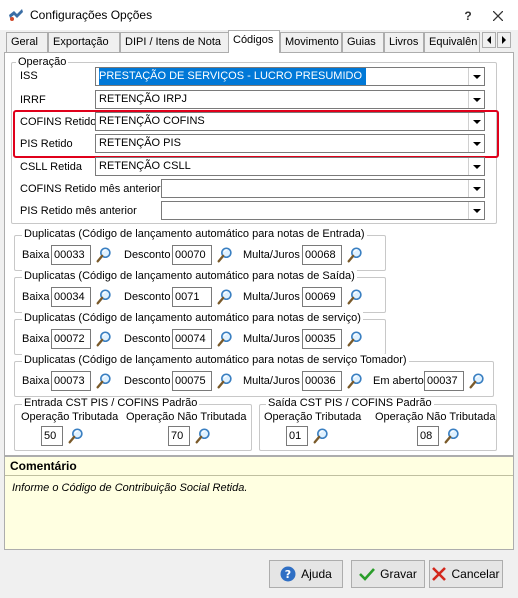  What do you see at coordinates (33, 100) in the screenshot?
I see `irrf-label: IRRF` at bounding box center [33, 100].